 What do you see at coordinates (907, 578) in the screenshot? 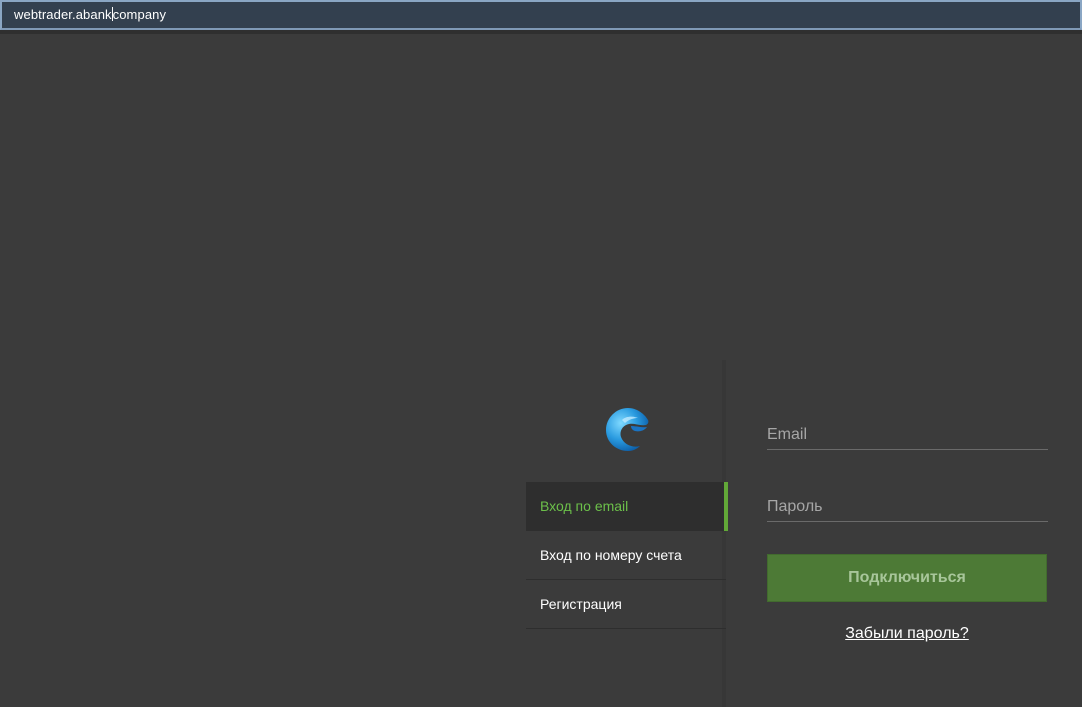
I see `connect-button: Подключиться` at bounding box center [907, 578].